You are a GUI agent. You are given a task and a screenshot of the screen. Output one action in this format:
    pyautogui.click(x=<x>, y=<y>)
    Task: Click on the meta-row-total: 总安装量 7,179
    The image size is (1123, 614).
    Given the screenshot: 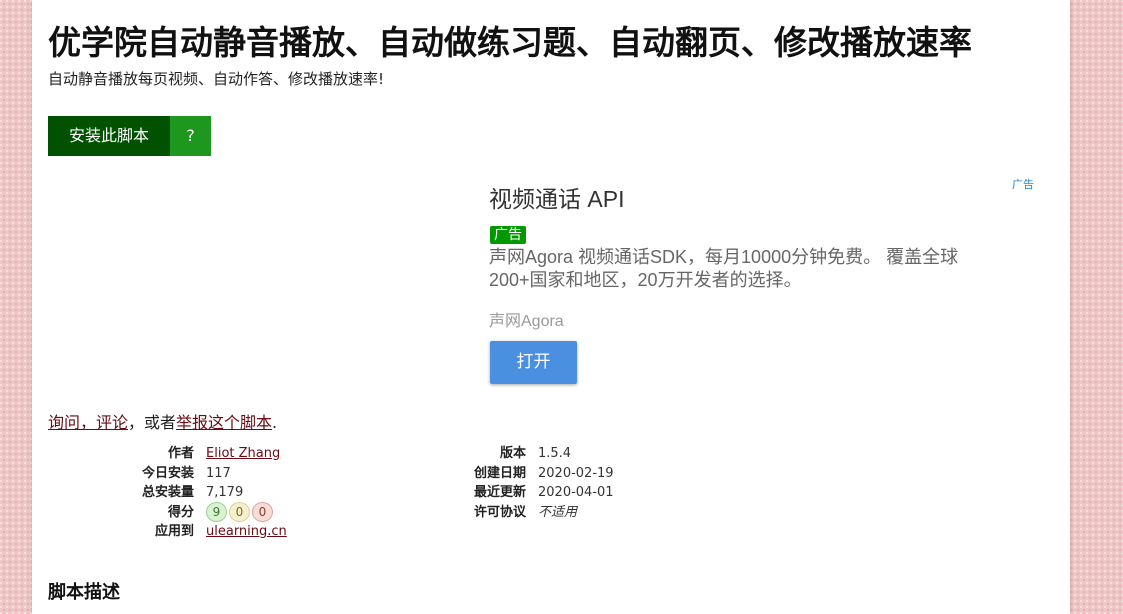 What is the action you would take?
    pyautogui.click(x=193, y=493)
    